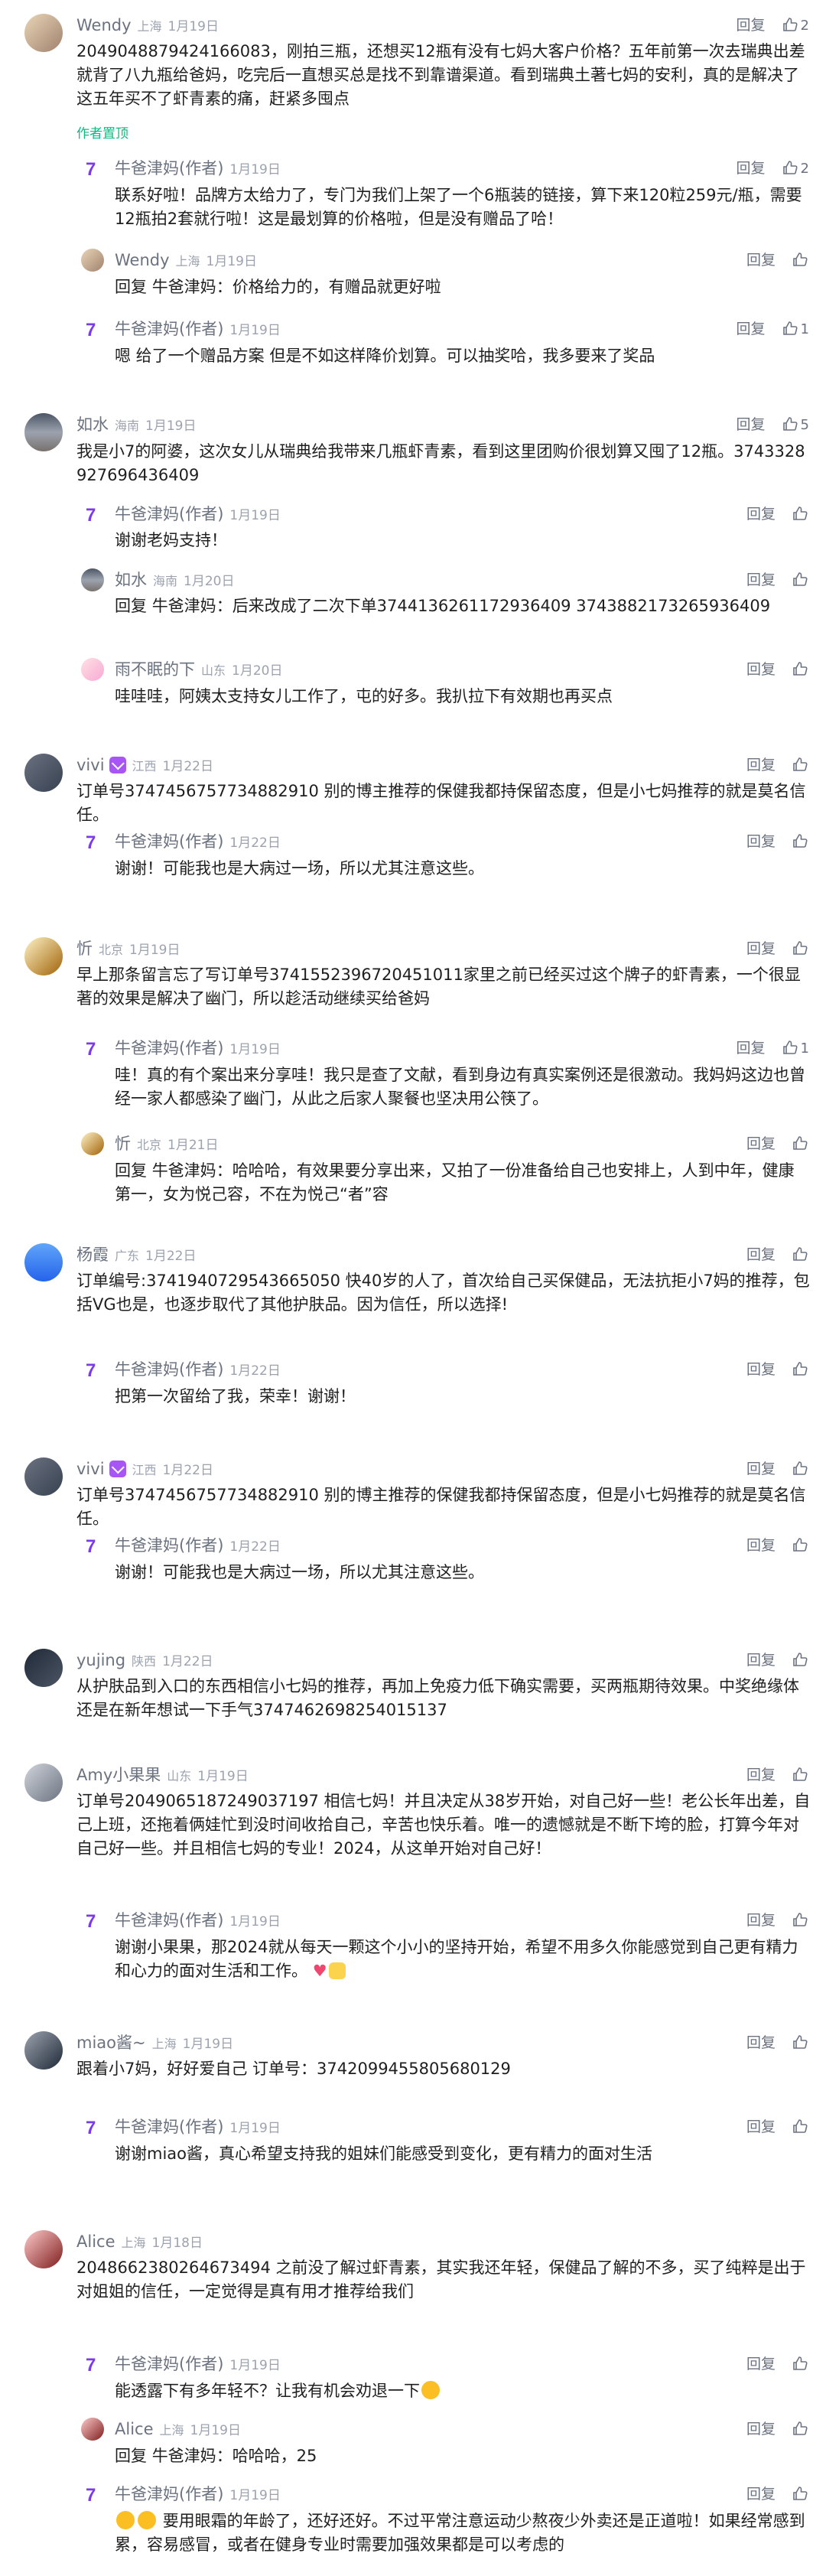  Describe the element at coordinates (795, 425) in the screenshot. I see `like-button: 5` at that location.